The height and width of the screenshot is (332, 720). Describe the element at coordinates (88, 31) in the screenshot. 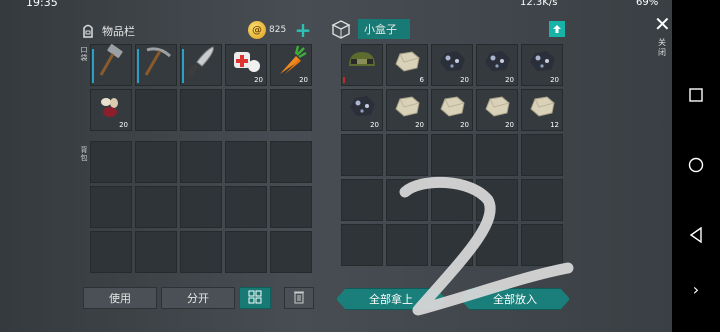

I see `backpack-icon` at that location.